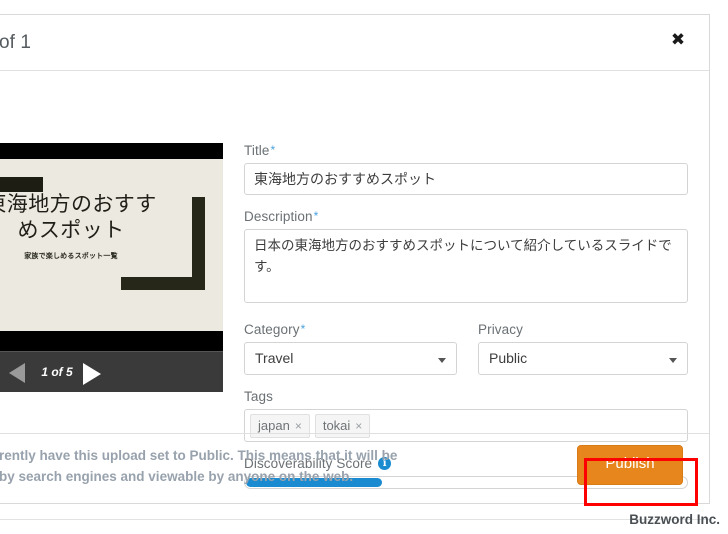 The height and width of the screenshot is (534, 728). I want to click on publish-button: Publish, so click(630, 465).